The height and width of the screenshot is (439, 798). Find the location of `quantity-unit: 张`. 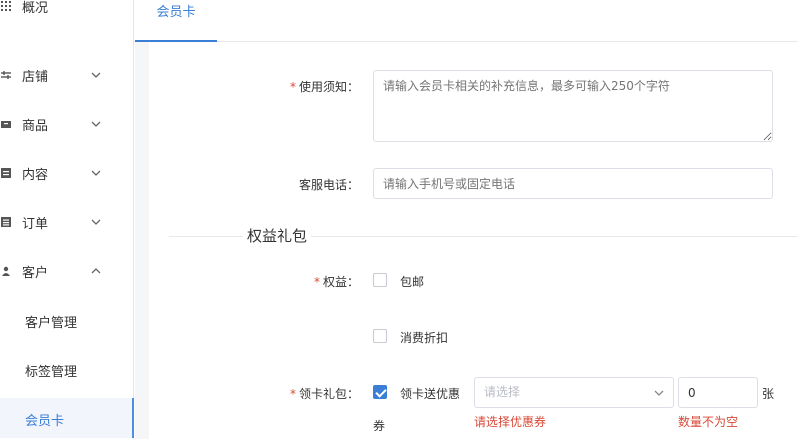

quantity-unit: 张 is located at coordinates (768, 394).